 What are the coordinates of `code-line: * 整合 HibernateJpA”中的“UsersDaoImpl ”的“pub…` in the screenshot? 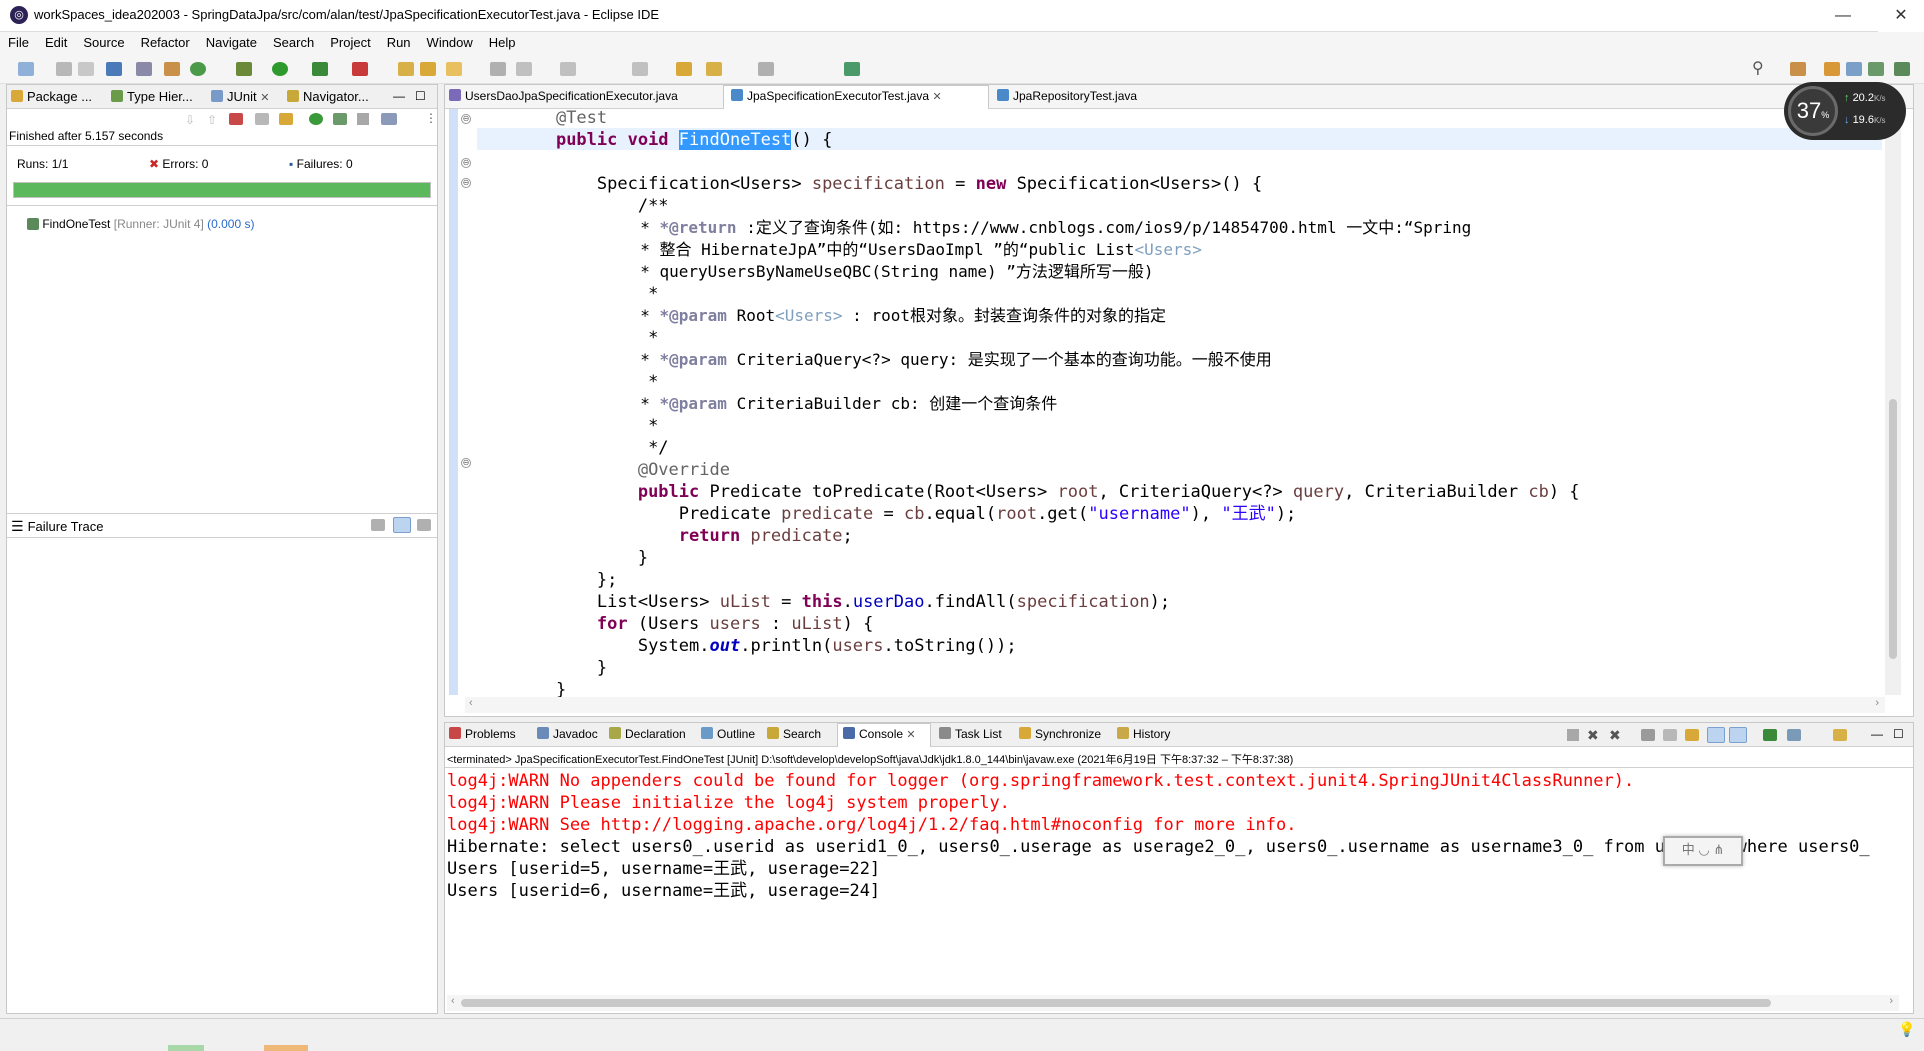 It's located at (858, 250).